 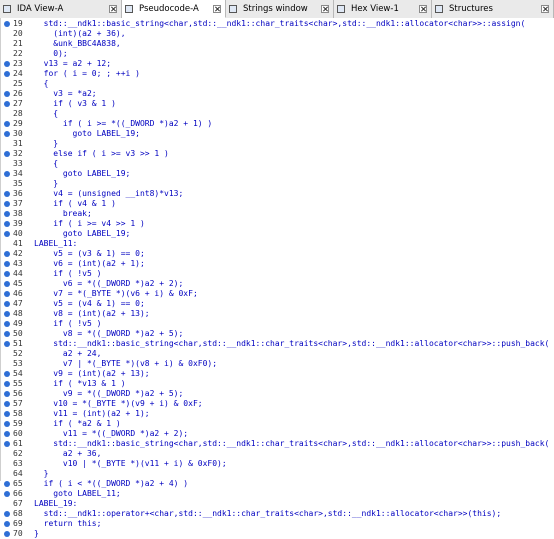 I want to click on code-text: v10 = *(_BYTE *)(v9 + i) & 0xF;, so click(x=118, y=404).